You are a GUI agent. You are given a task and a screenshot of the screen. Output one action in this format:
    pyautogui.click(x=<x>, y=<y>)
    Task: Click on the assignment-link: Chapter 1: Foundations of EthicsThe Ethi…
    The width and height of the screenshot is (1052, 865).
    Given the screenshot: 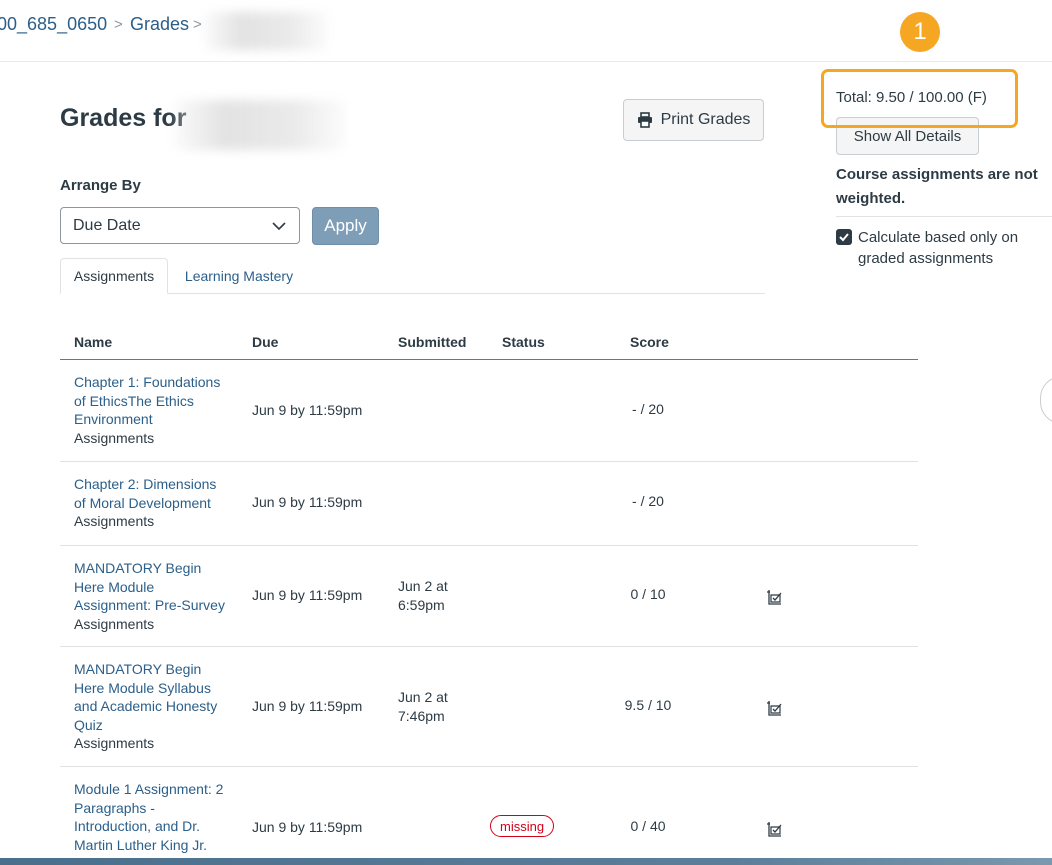 What is the action you would take?
    pyautogui.click(x=154, y=401)
    